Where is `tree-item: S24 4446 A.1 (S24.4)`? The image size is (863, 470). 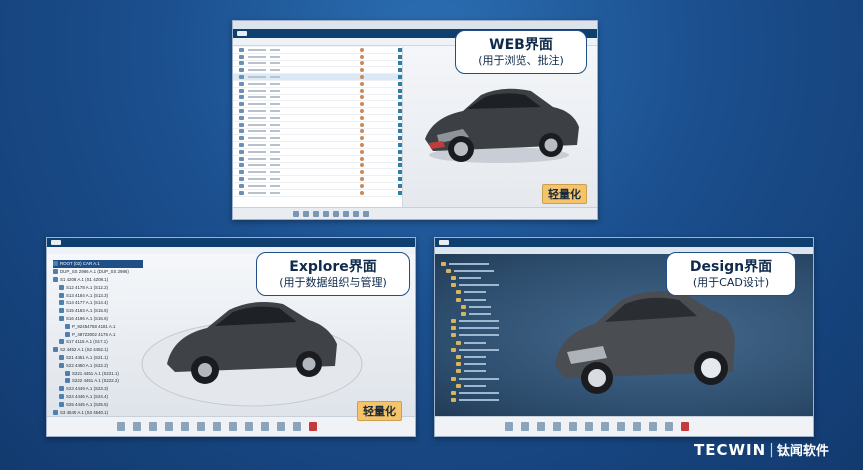 tree-item: S24 4446 A.1 (S24.4) is located at coordinates (98, 397).